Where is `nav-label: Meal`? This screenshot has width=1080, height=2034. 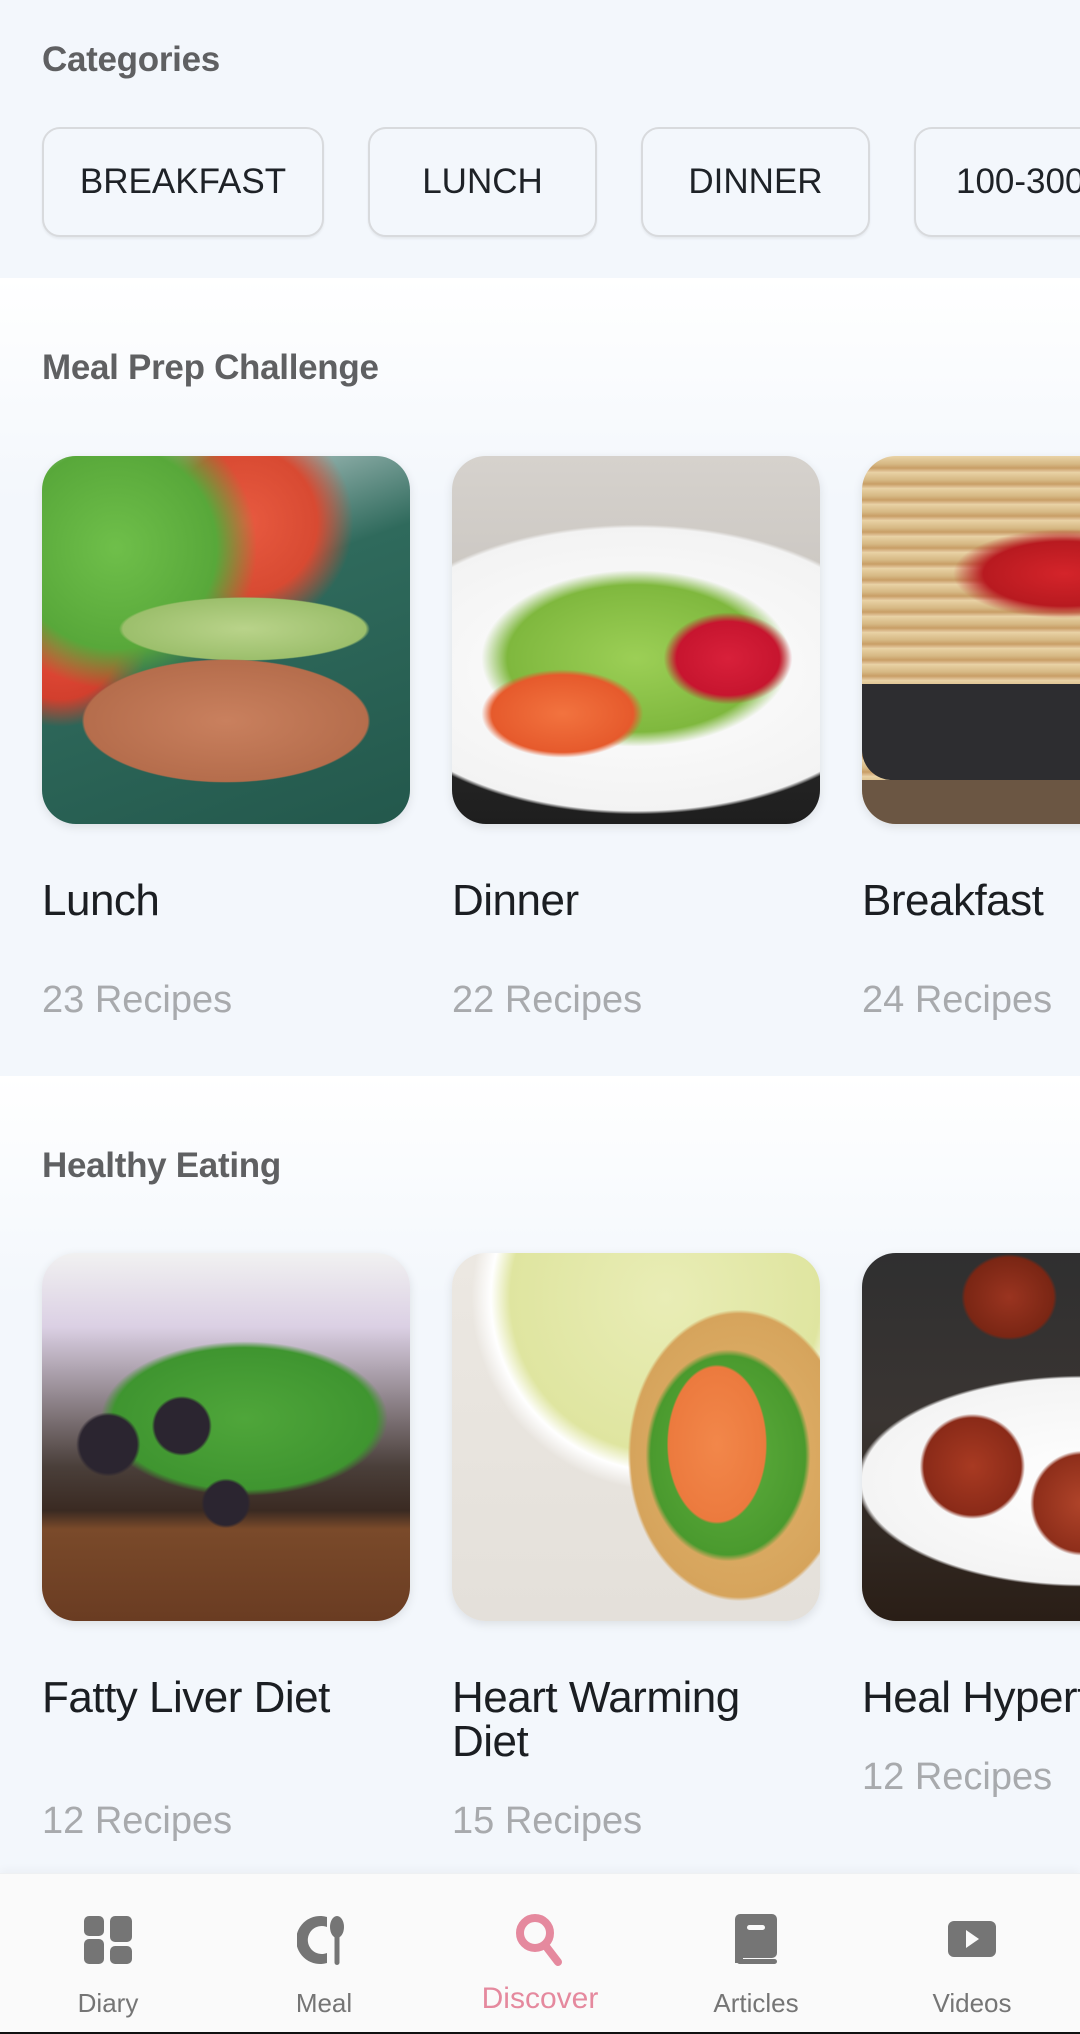
nav-label: Meal is located at coordinates (324, 2003).